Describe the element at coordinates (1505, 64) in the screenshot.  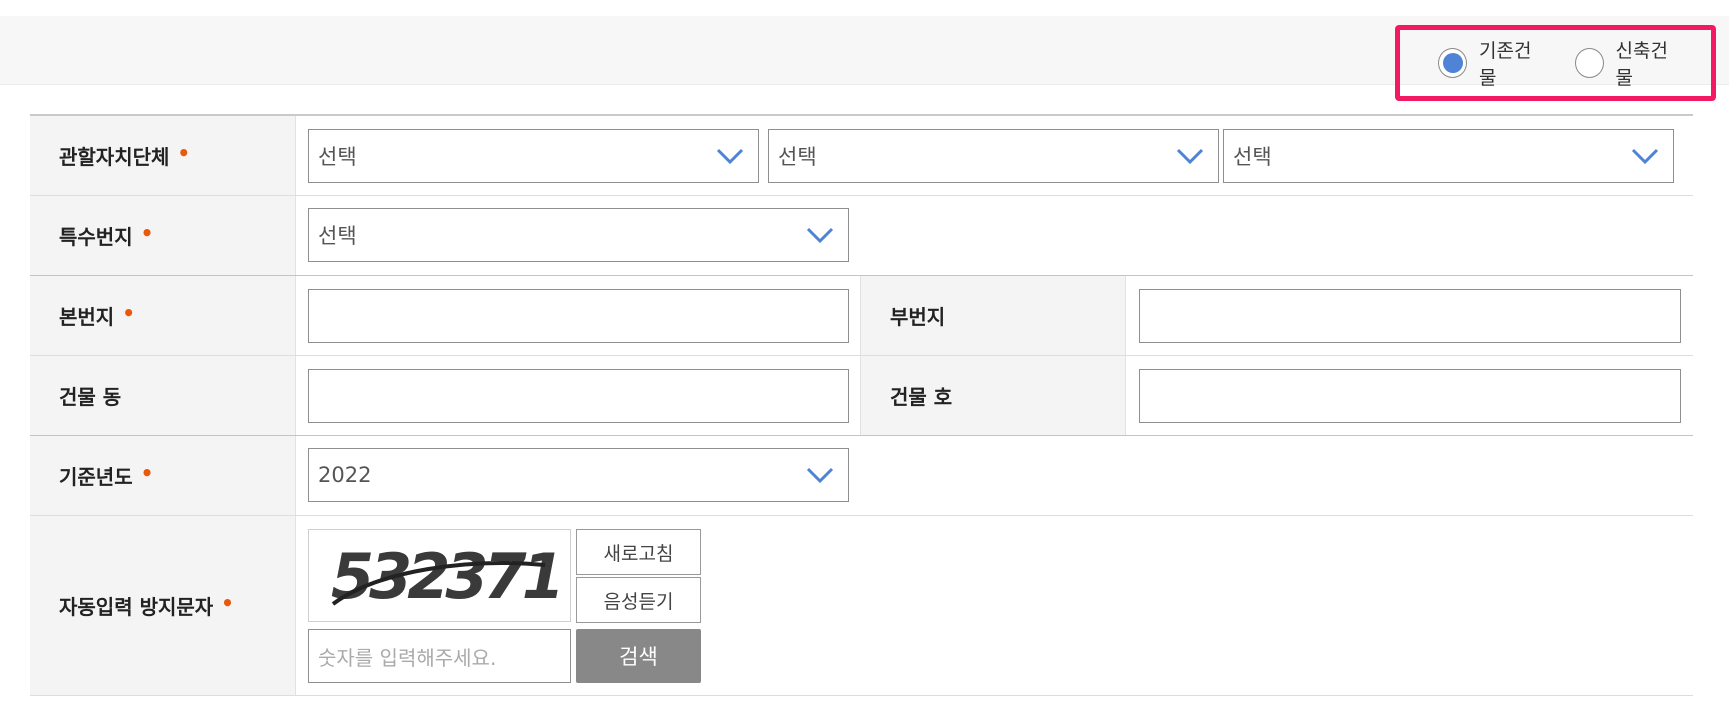
I see `radio-label-existing: 기존건물` at that location.